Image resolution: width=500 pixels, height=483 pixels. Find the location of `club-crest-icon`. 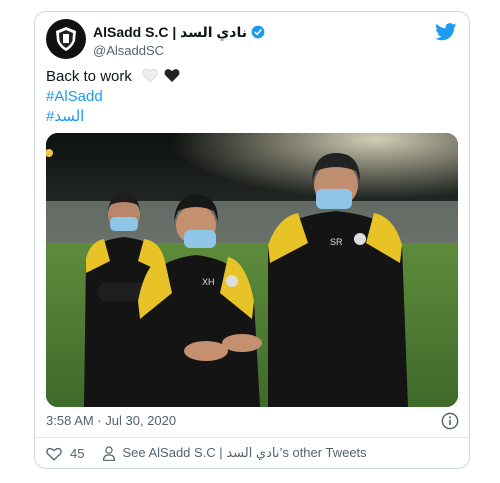

club-crest-icon is located at coordinates (66, 39).